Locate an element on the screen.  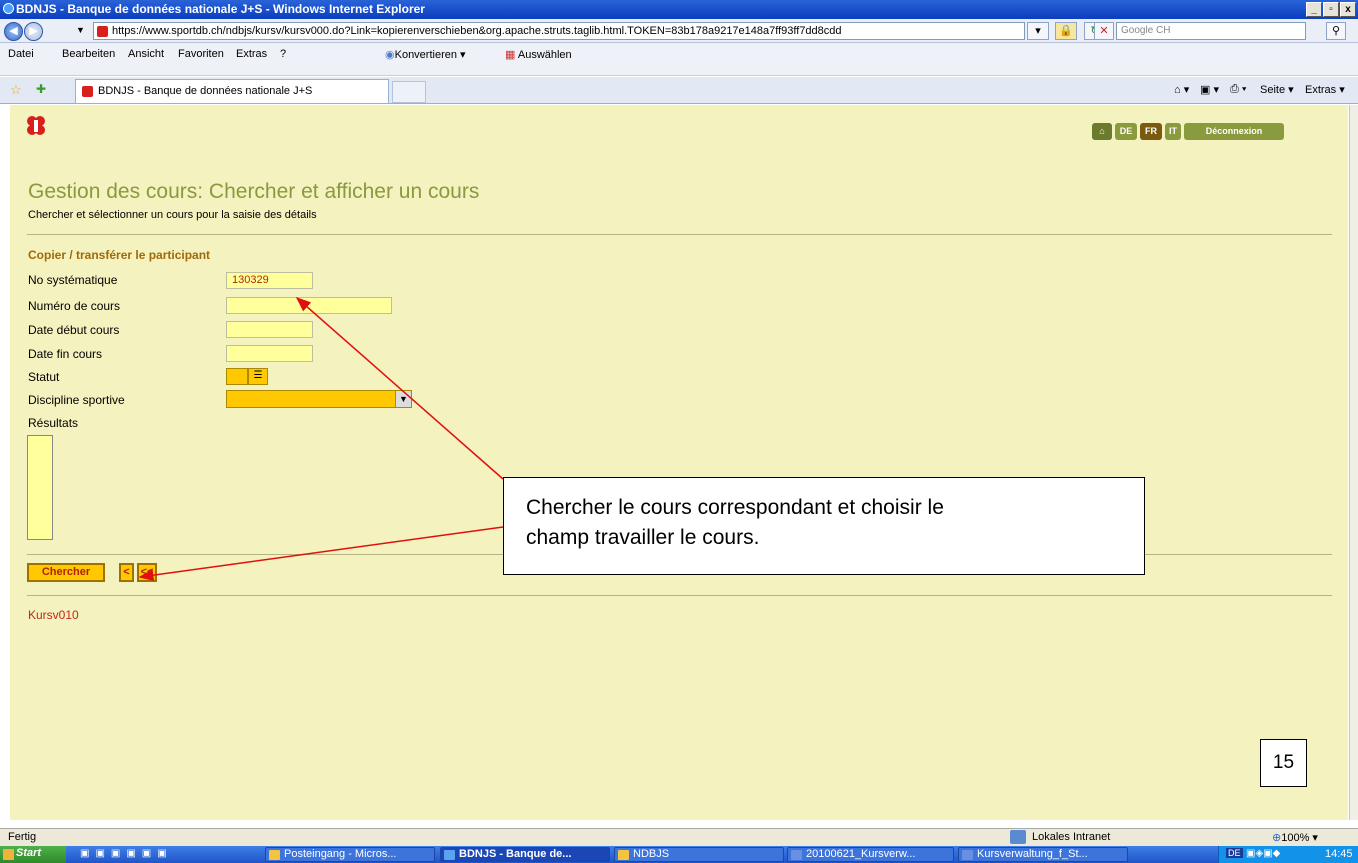
outlook-icon is located at coordinates (274, 855).